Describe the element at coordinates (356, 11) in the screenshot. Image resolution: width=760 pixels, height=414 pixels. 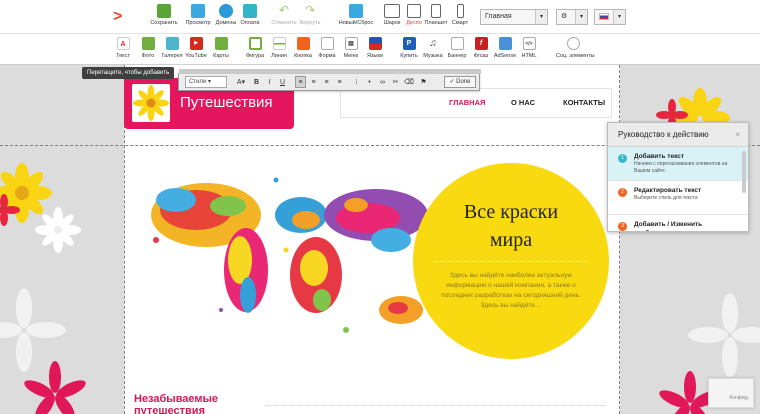
I see `new-page-icon` at that location.